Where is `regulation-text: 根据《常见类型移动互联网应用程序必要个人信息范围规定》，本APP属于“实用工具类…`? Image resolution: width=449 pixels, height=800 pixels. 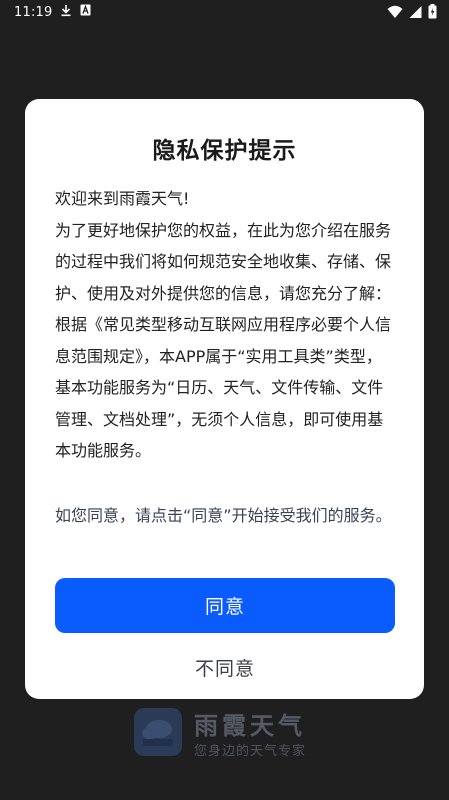
regulation-text: 根据《常见类型移动互联网应用程序必要个人信息范围规定》，本APP属于“实用工具类… is located at coordinates (223, 387).